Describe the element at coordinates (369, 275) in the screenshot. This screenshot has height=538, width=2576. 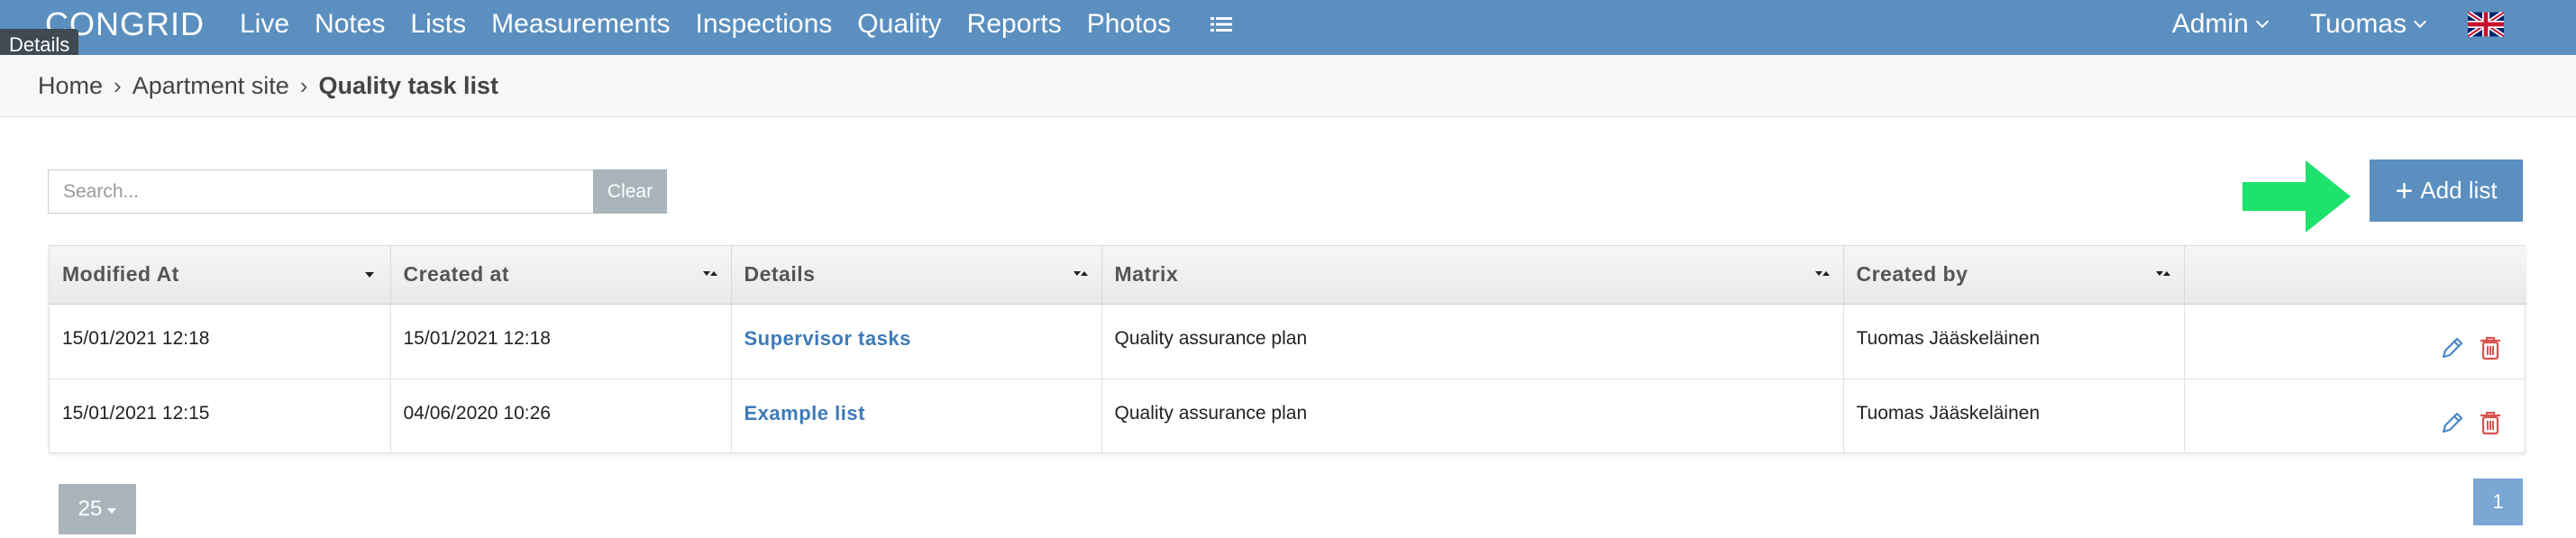
I see `sort-desc-icon` at that location.